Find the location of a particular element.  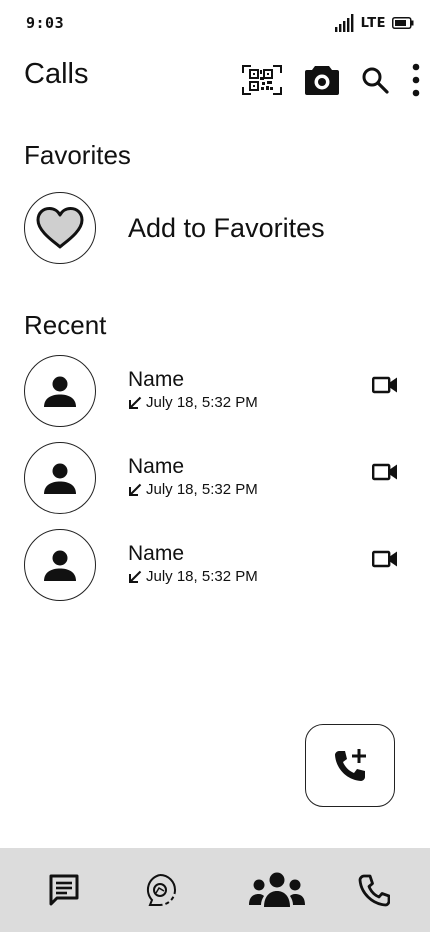

bottom-nav is located at coordinates (215, 890).